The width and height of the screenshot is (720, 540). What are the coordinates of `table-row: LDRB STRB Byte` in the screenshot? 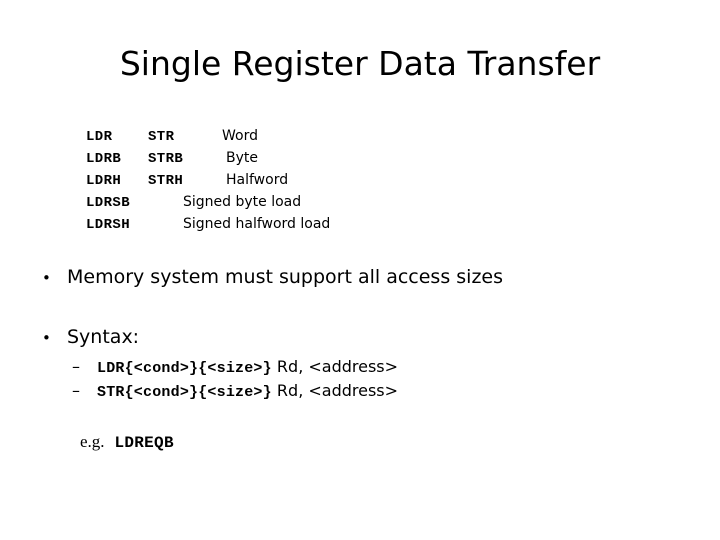 It's located at (316, 159).